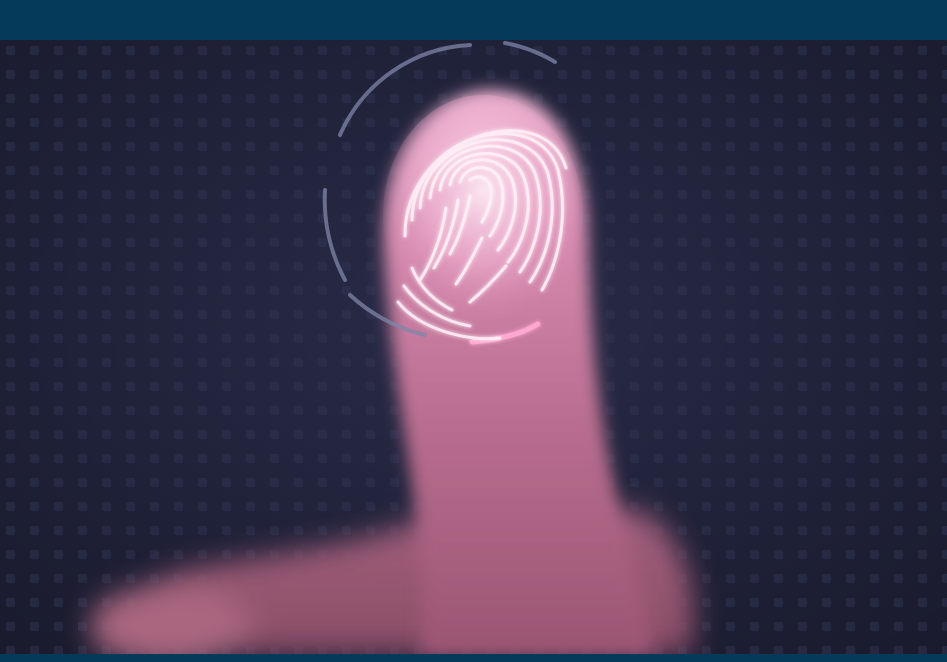 The width and height of the screenshot is (947, 662). Describe the element at coordinates (473, 658) in the screenshot. I see `bottom-frame-bar` at that location.